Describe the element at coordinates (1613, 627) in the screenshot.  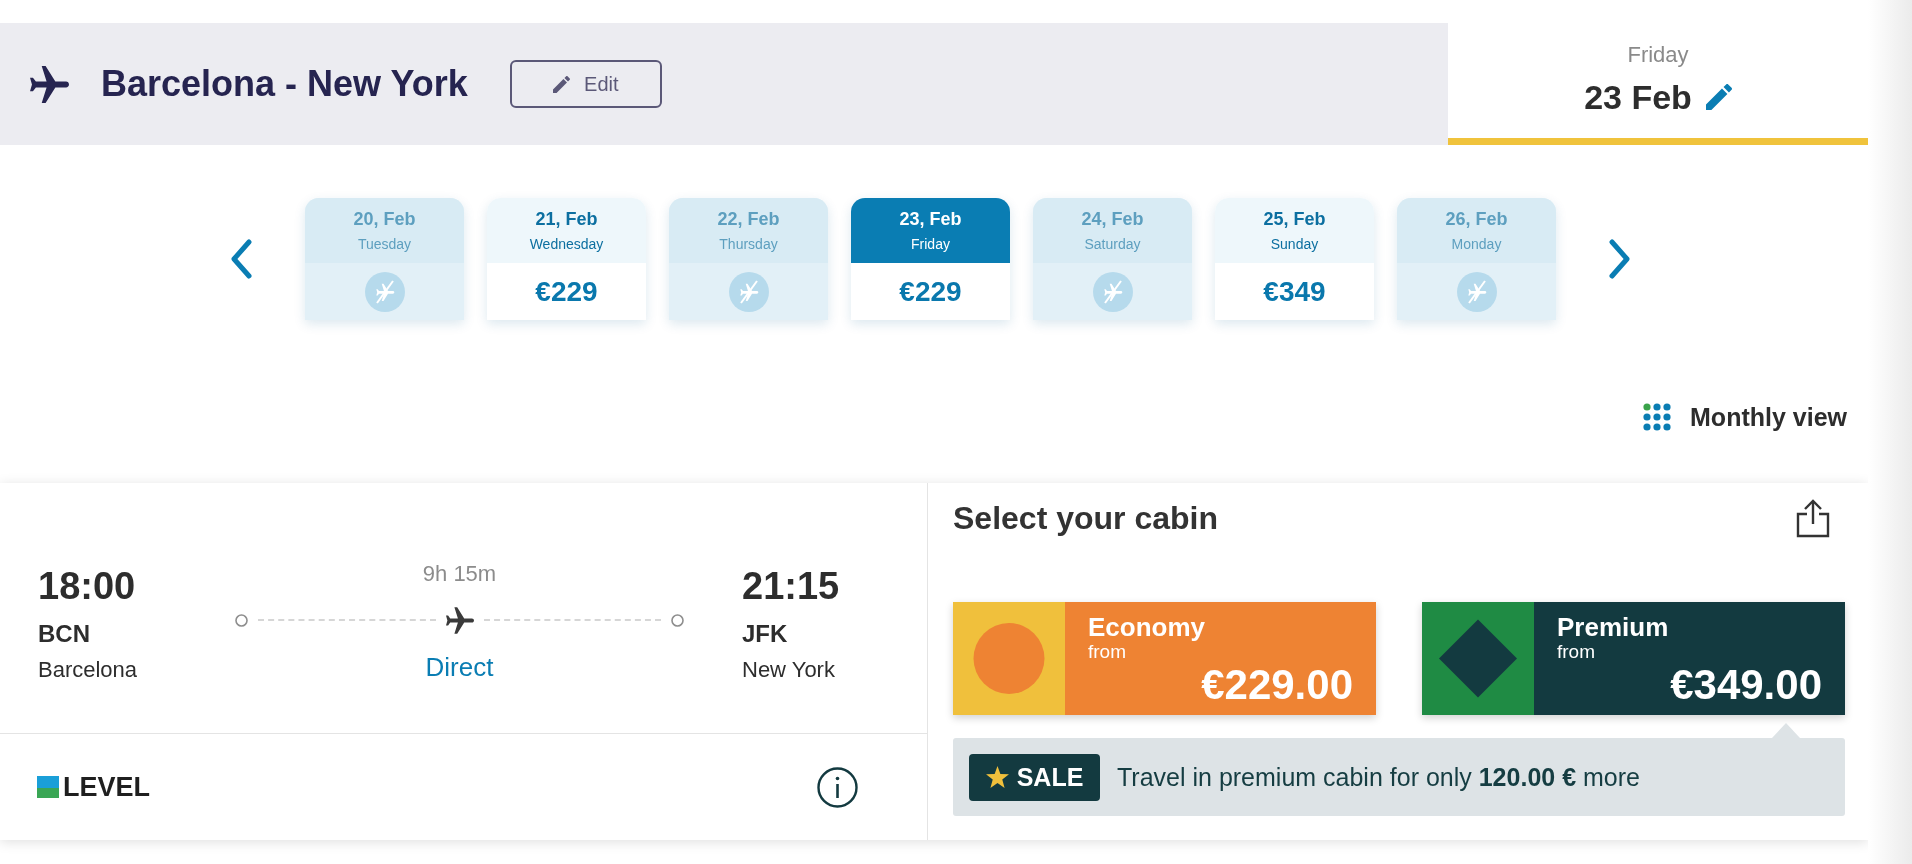
I see `cabin-name: Premium` at that location.